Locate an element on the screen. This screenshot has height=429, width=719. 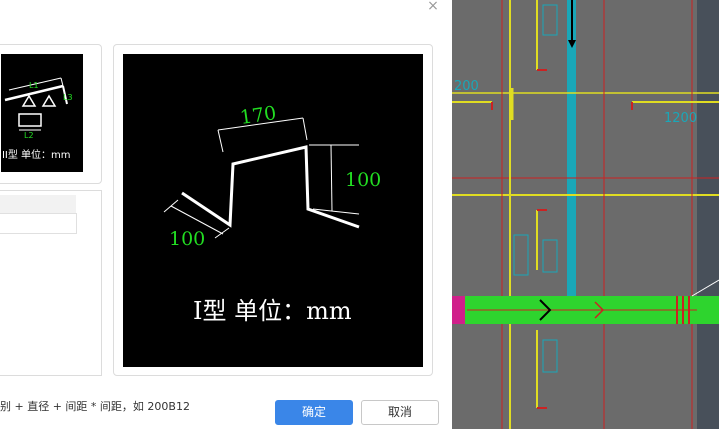
input-hint: 别 + 直径 + 间距 * 间距，如 200B12 is located at coordinates (95, 406).